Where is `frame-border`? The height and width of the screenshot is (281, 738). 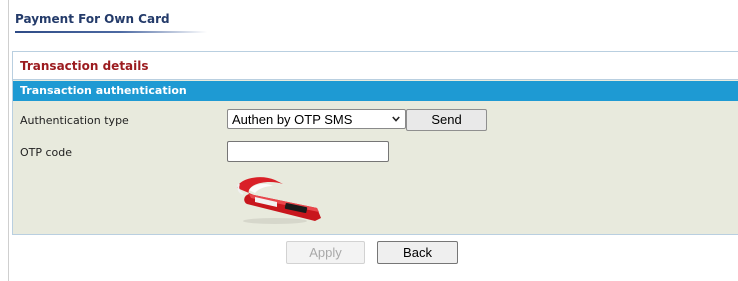
frame-border is located at coordinates (8, 140).